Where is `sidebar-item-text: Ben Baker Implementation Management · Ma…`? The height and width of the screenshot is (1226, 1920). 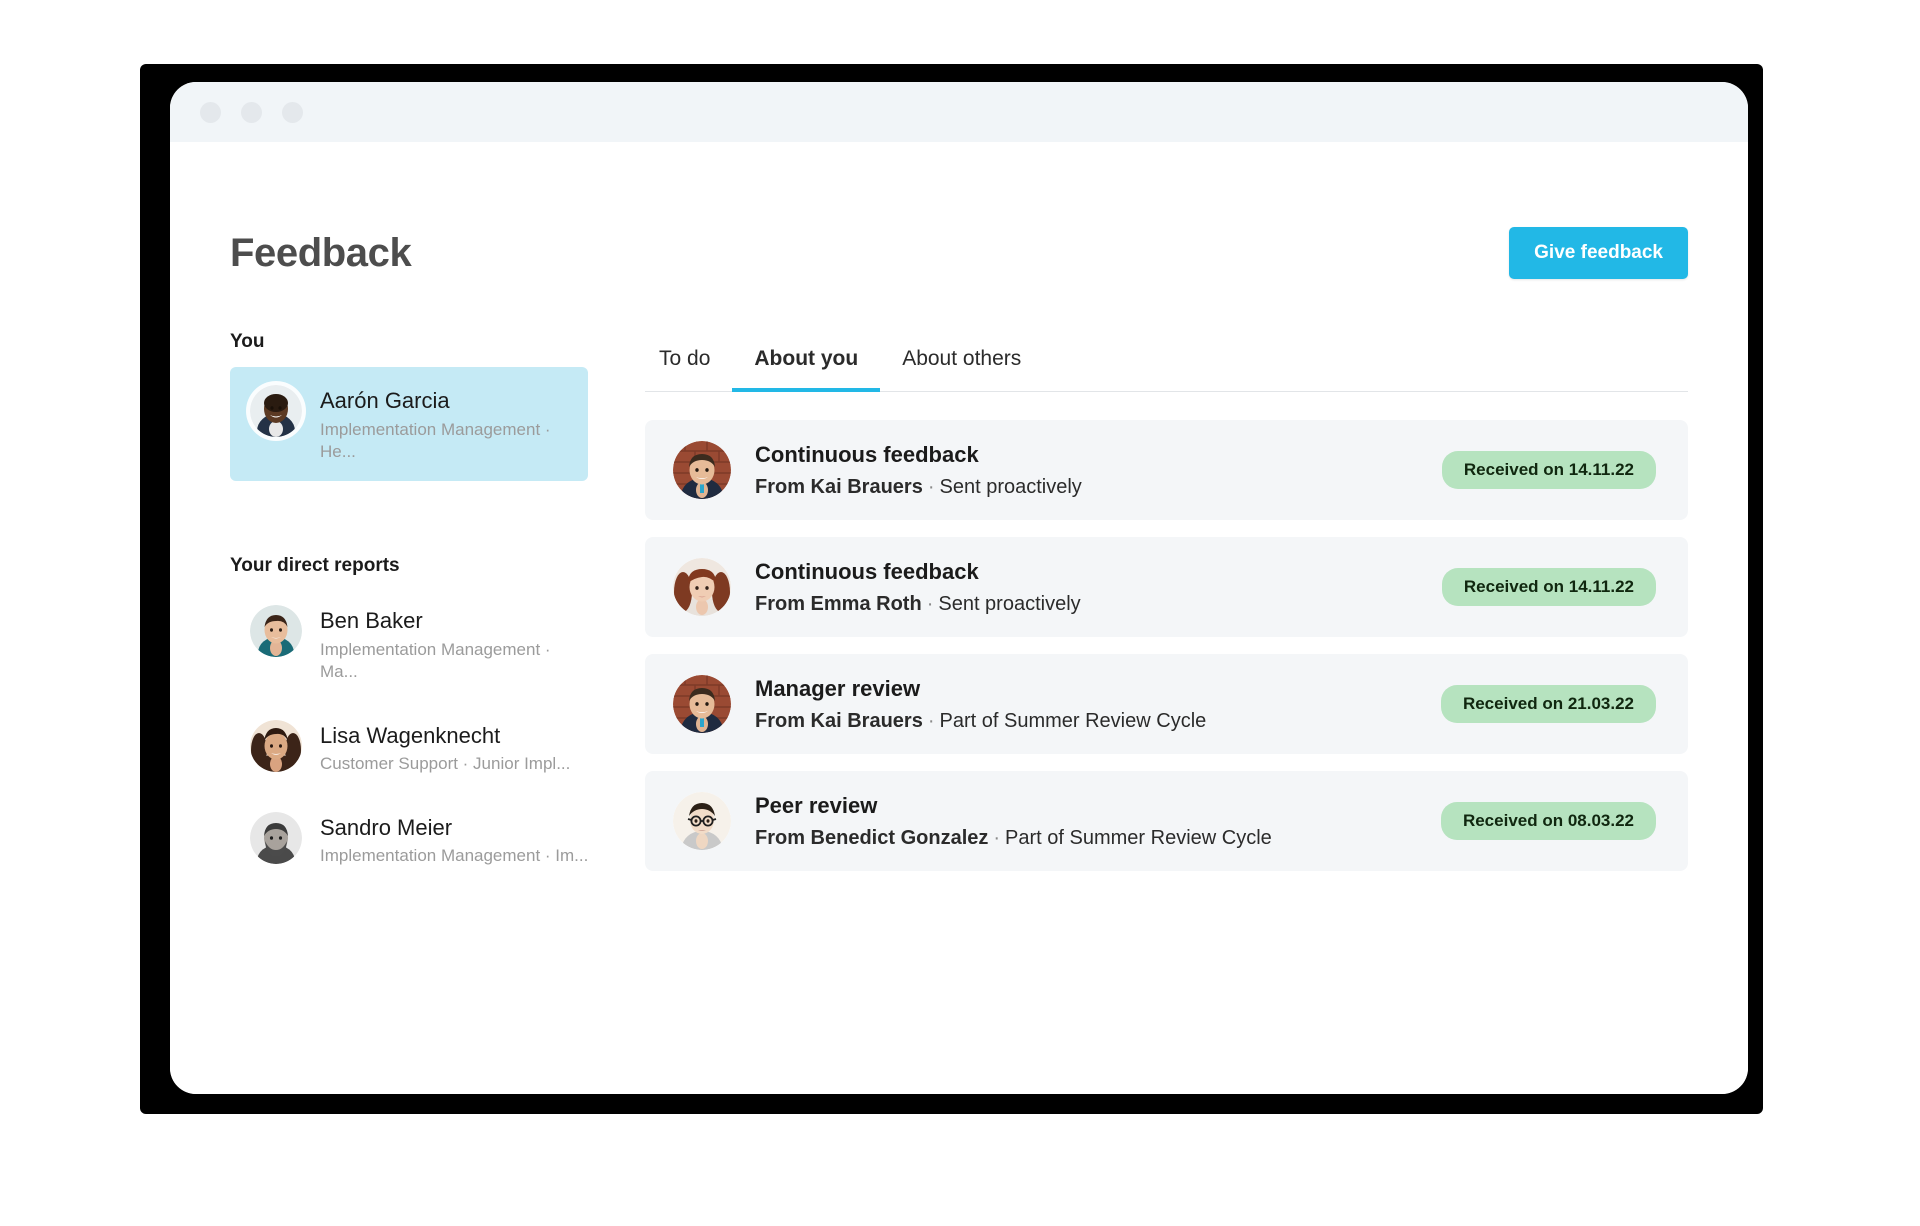 sidebar-item-text: Ben Baker Implementation Management · Ma… is located at coordinates (455, 644).